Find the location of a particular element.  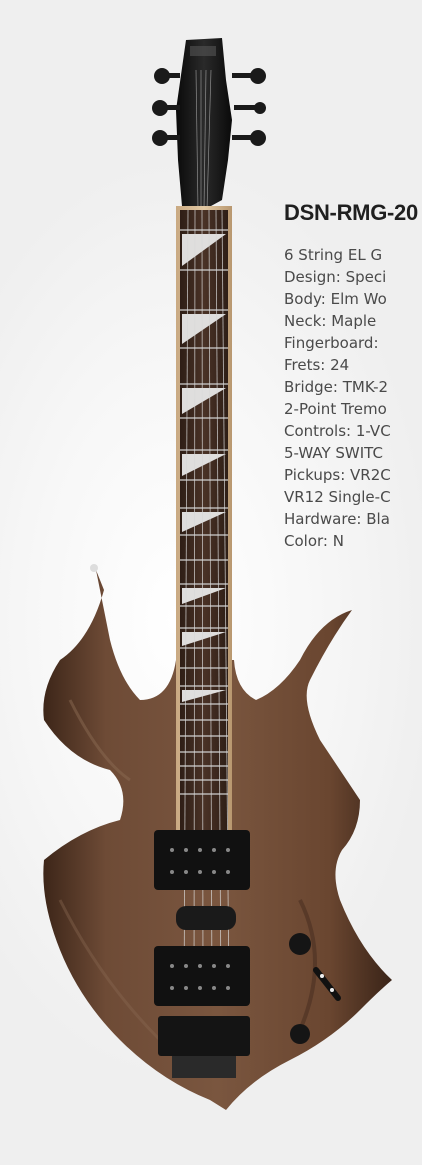

spec-line: Fingerboard: is located at coordinates (331, 343).